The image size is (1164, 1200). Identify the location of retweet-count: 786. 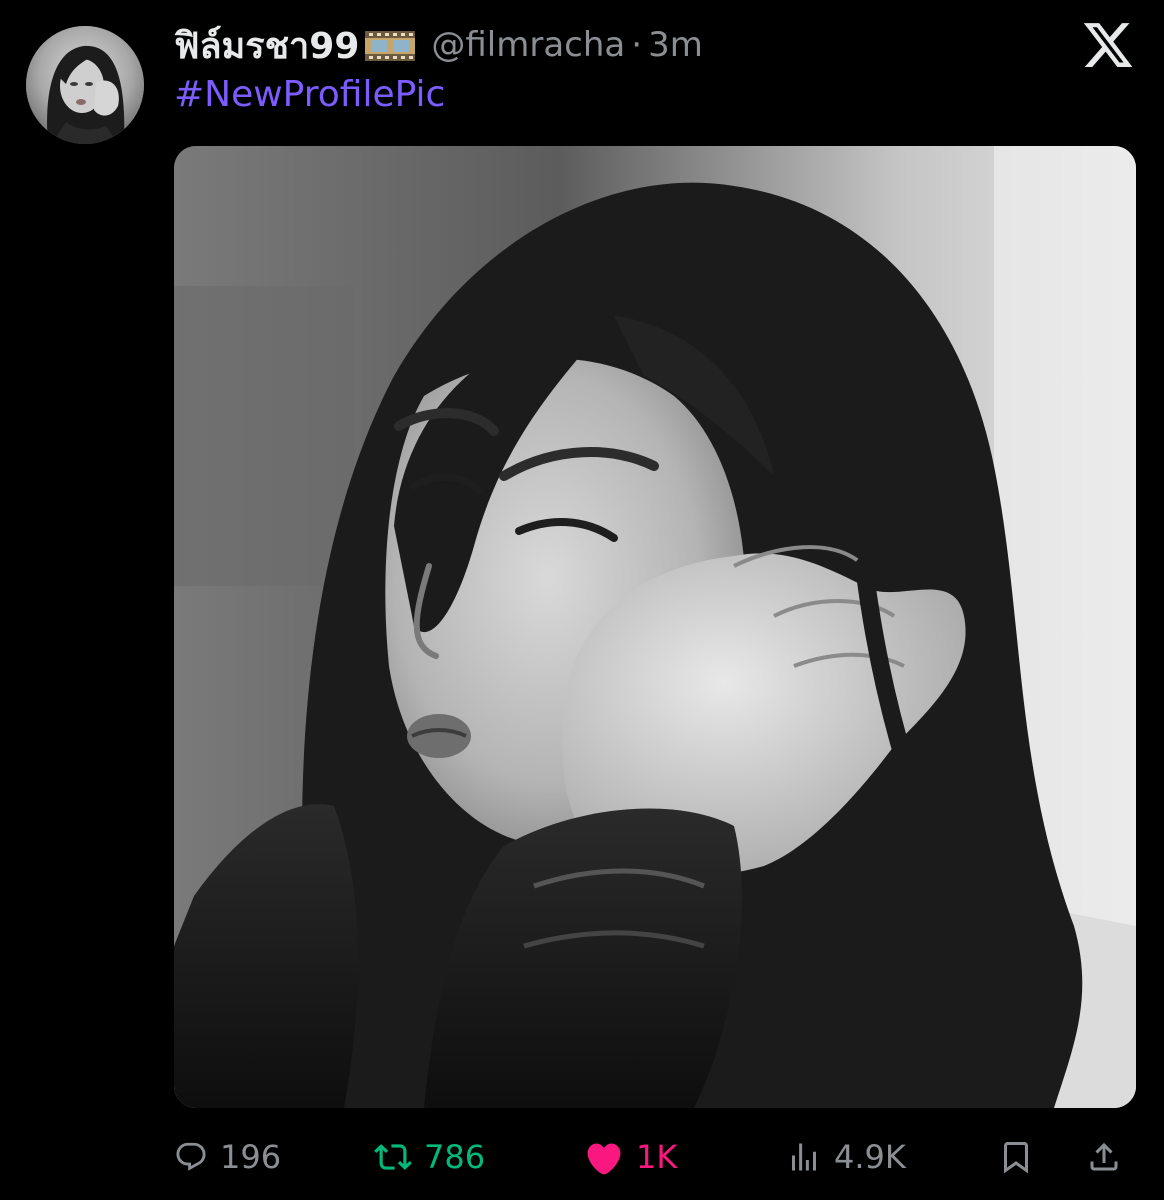
(455, 1157).